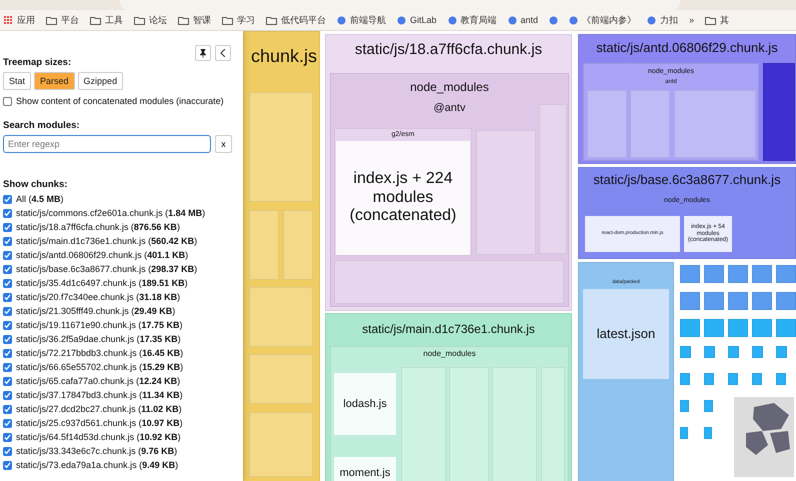 The width and height of the screenshot is (796, 481). I want to click on bookmark-link: 论坛, so click(158, 20).